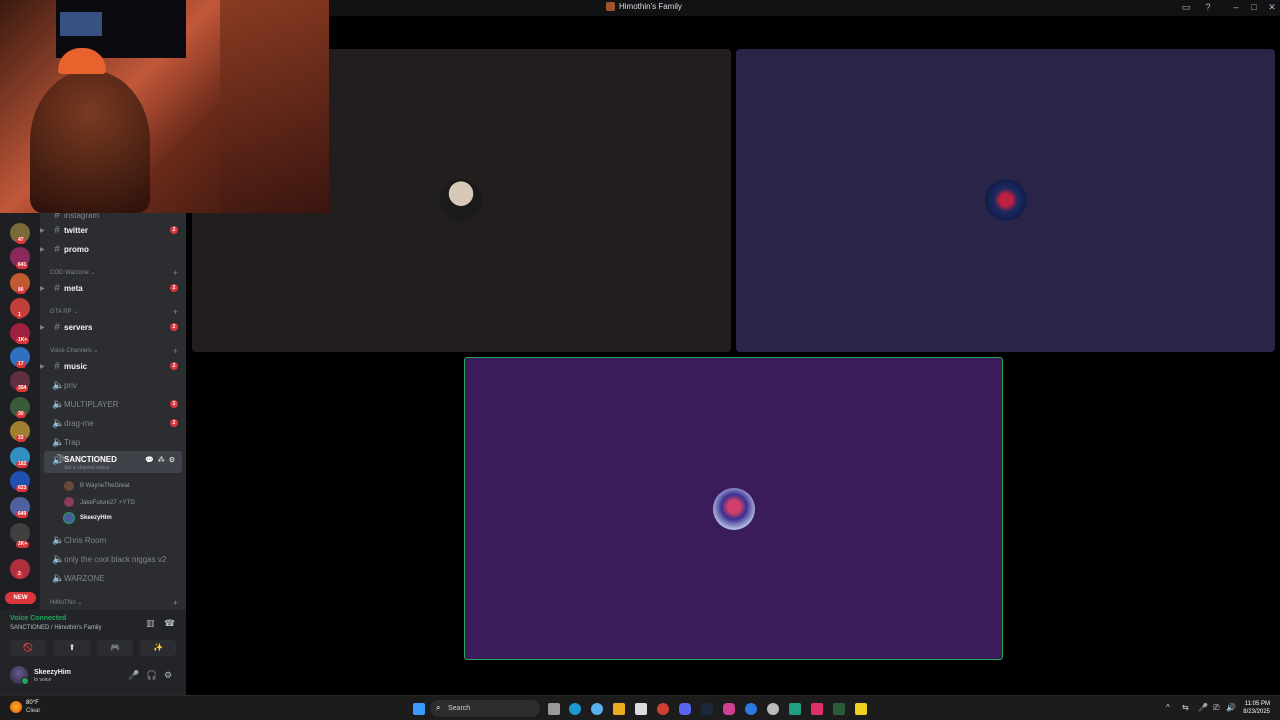  Describe the element at coordinates (115, 648) in the screenshot. I see `activity-button: 🎮` at that location.